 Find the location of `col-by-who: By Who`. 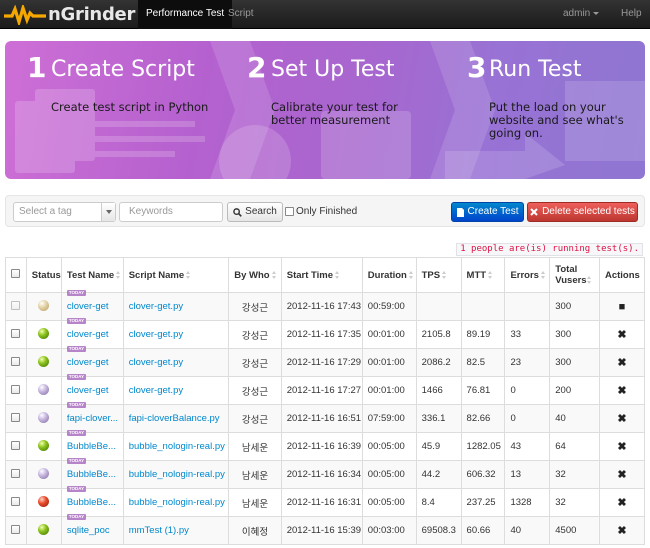

col-by-who: By Who is located at coordinates (255, 275).